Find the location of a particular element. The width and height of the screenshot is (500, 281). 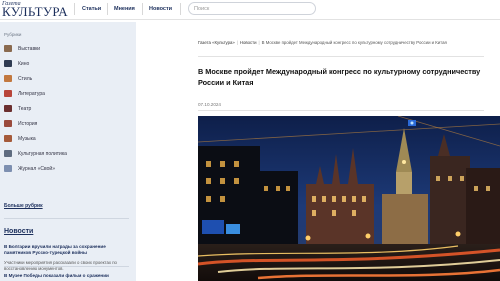

site-header: Газета КУЛЬТУРА Статьи Мнения Новости is located at coordinates (250, 10).